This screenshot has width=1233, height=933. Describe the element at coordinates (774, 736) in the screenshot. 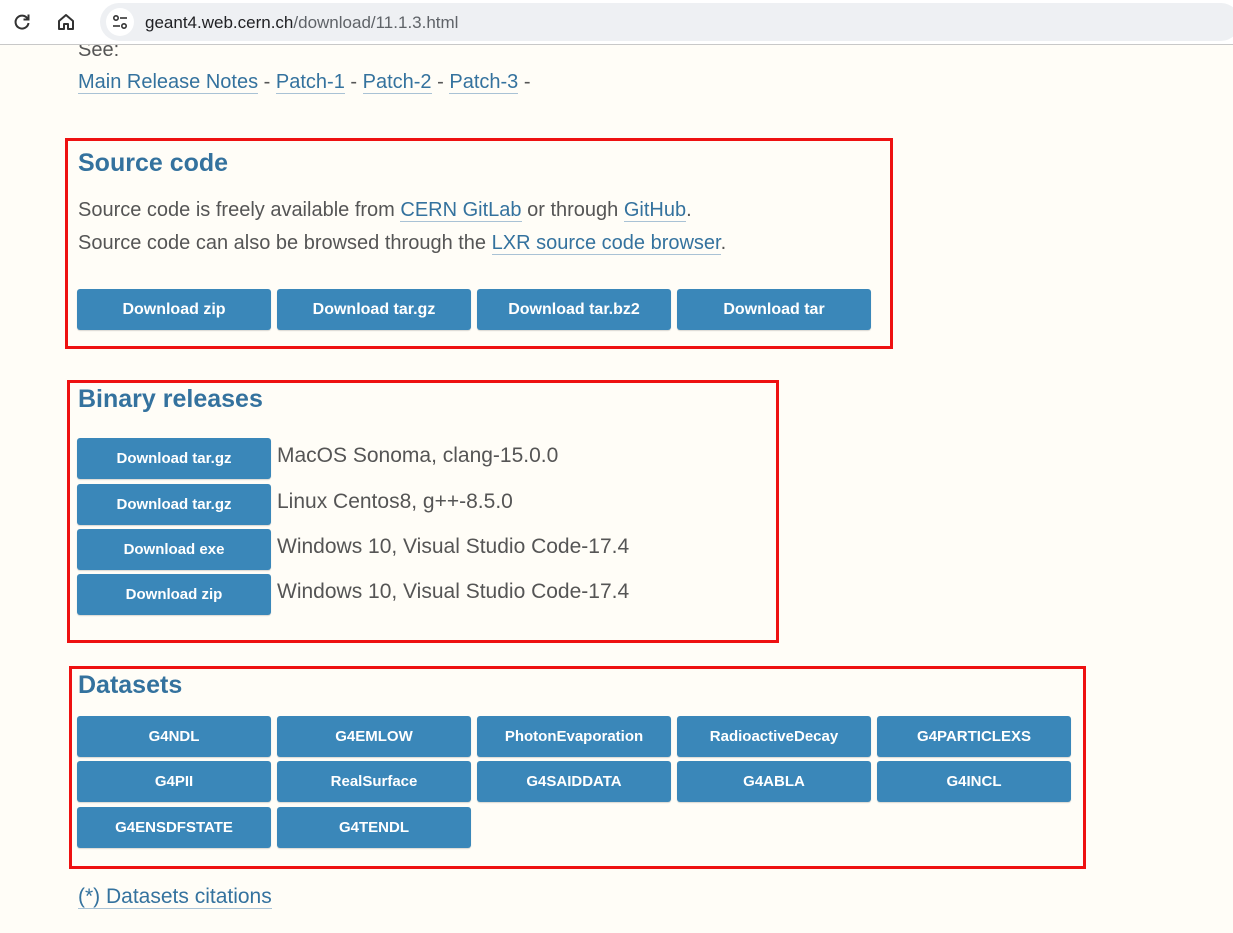

I see `dataset-radioactivedecay-button: RadioactiveDecay` at that location.